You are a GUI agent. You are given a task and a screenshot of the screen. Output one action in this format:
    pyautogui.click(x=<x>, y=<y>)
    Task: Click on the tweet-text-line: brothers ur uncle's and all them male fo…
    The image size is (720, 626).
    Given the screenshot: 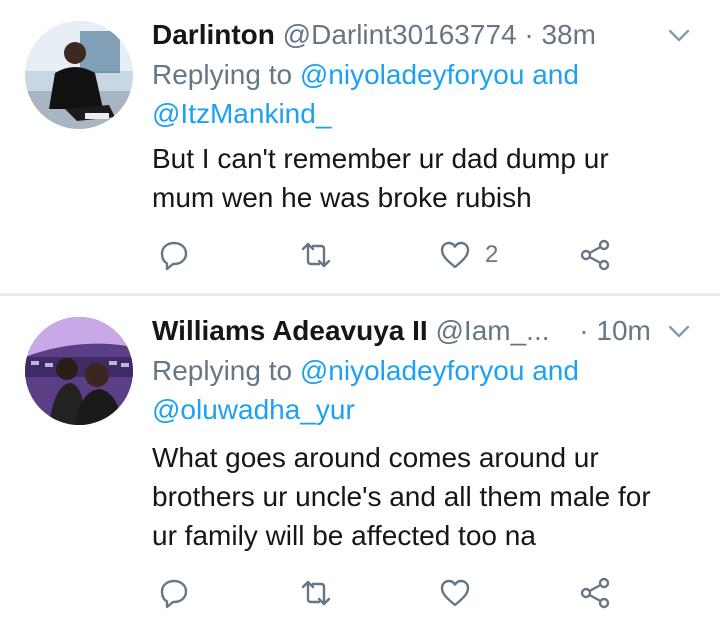 What is the action you would take?
    pyautogui.click(x=401, y=496)
    